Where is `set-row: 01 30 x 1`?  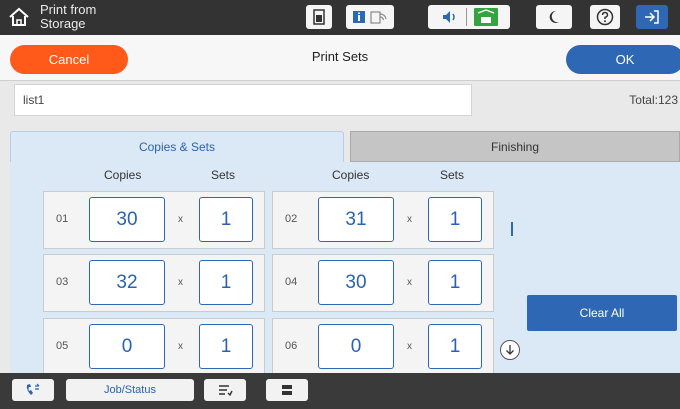 set-row: 01 30 x 1 is located at coordinates (154, 220).